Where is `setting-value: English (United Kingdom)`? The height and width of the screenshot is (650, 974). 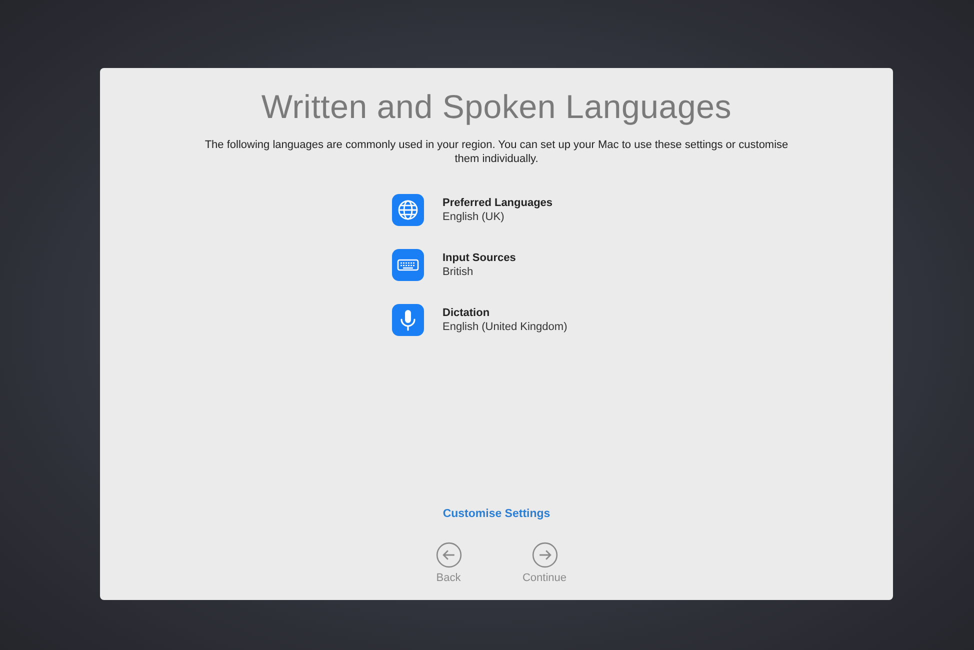 setting-value: English (United Kingdom) is located at coordinates (505, 327).